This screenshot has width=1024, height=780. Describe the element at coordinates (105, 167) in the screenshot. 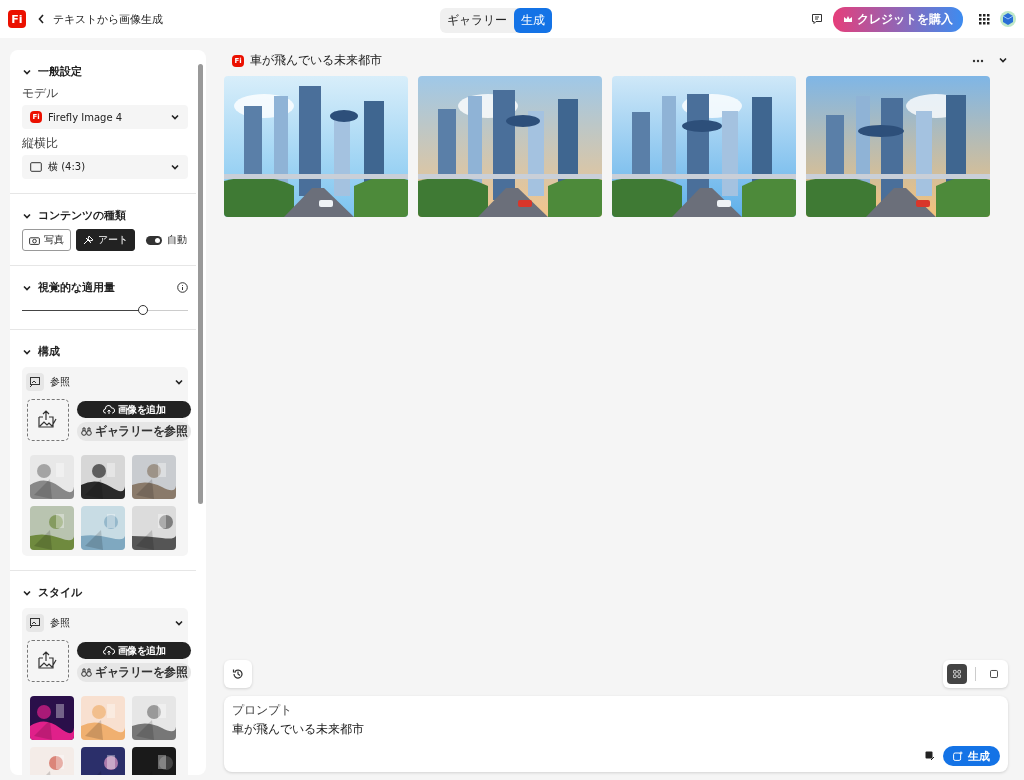

I see `aspect-ratio-dropdown: 横 (4:3)` at that location.